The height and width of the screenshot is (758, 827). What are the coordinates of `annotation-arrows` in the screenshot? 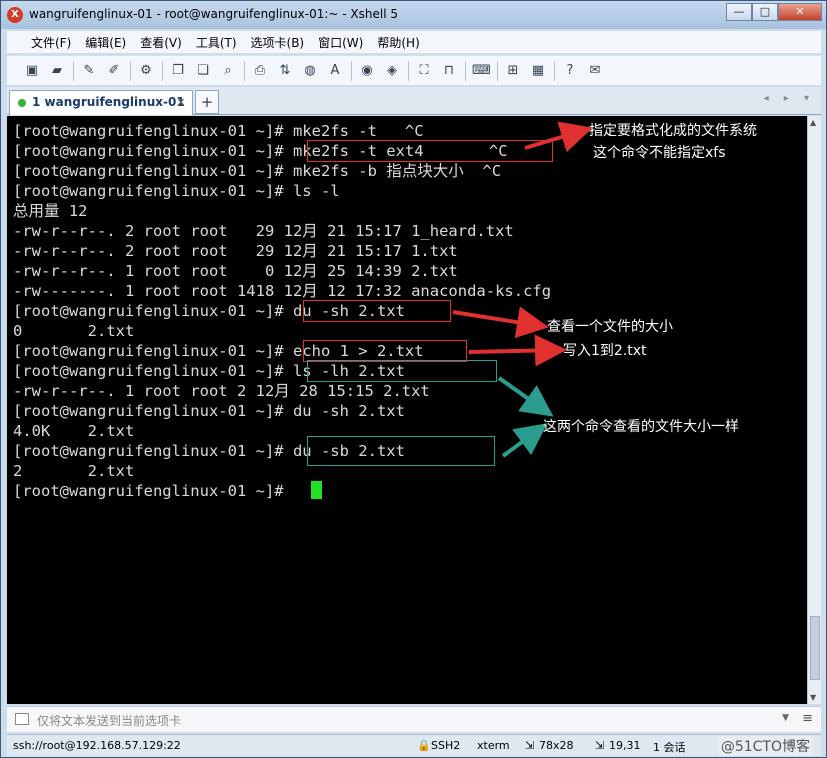 It's located at (522, 289).